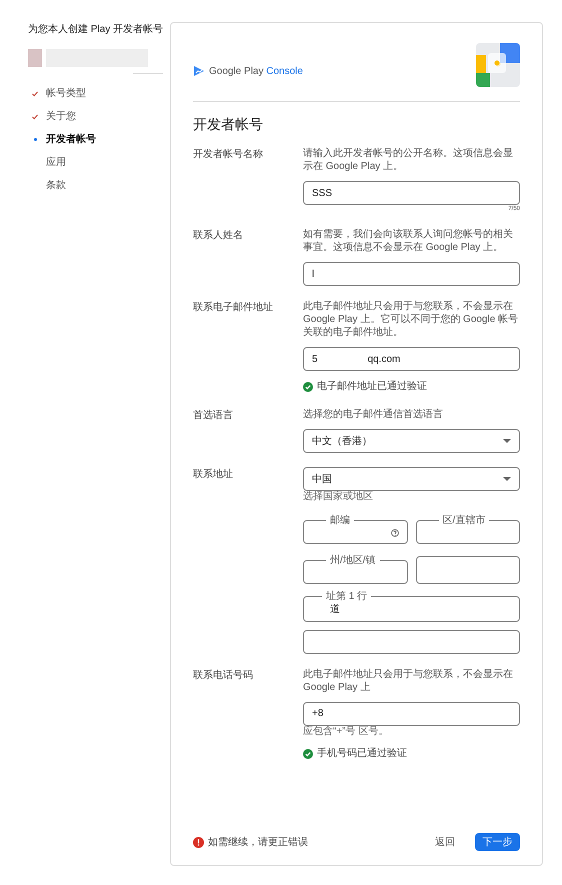 This screenshot has width=562, height=885. Describe the element at coordinates (228, 155) in the screenshot. I see `section-label: 开发者帐号名称` at that location.